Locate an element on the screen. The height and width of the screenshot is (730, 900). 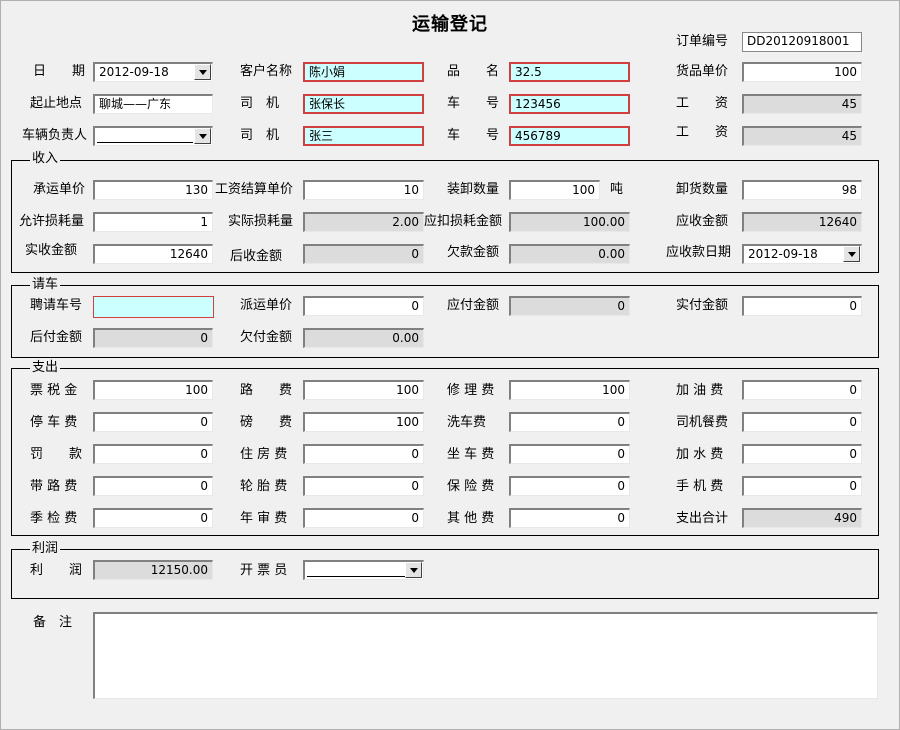
insurance-fee-label: 保 险 费 is located at coordinates (471, 486).